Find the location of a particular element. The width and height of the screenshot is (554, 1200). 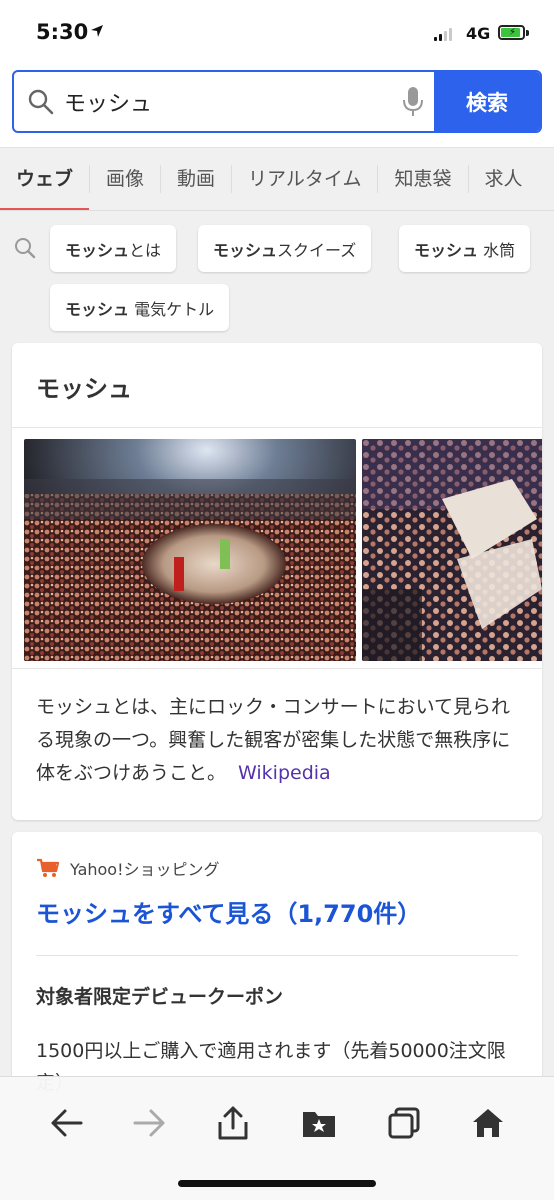

back-arrow-icon is located at coordinates (67, 1123).